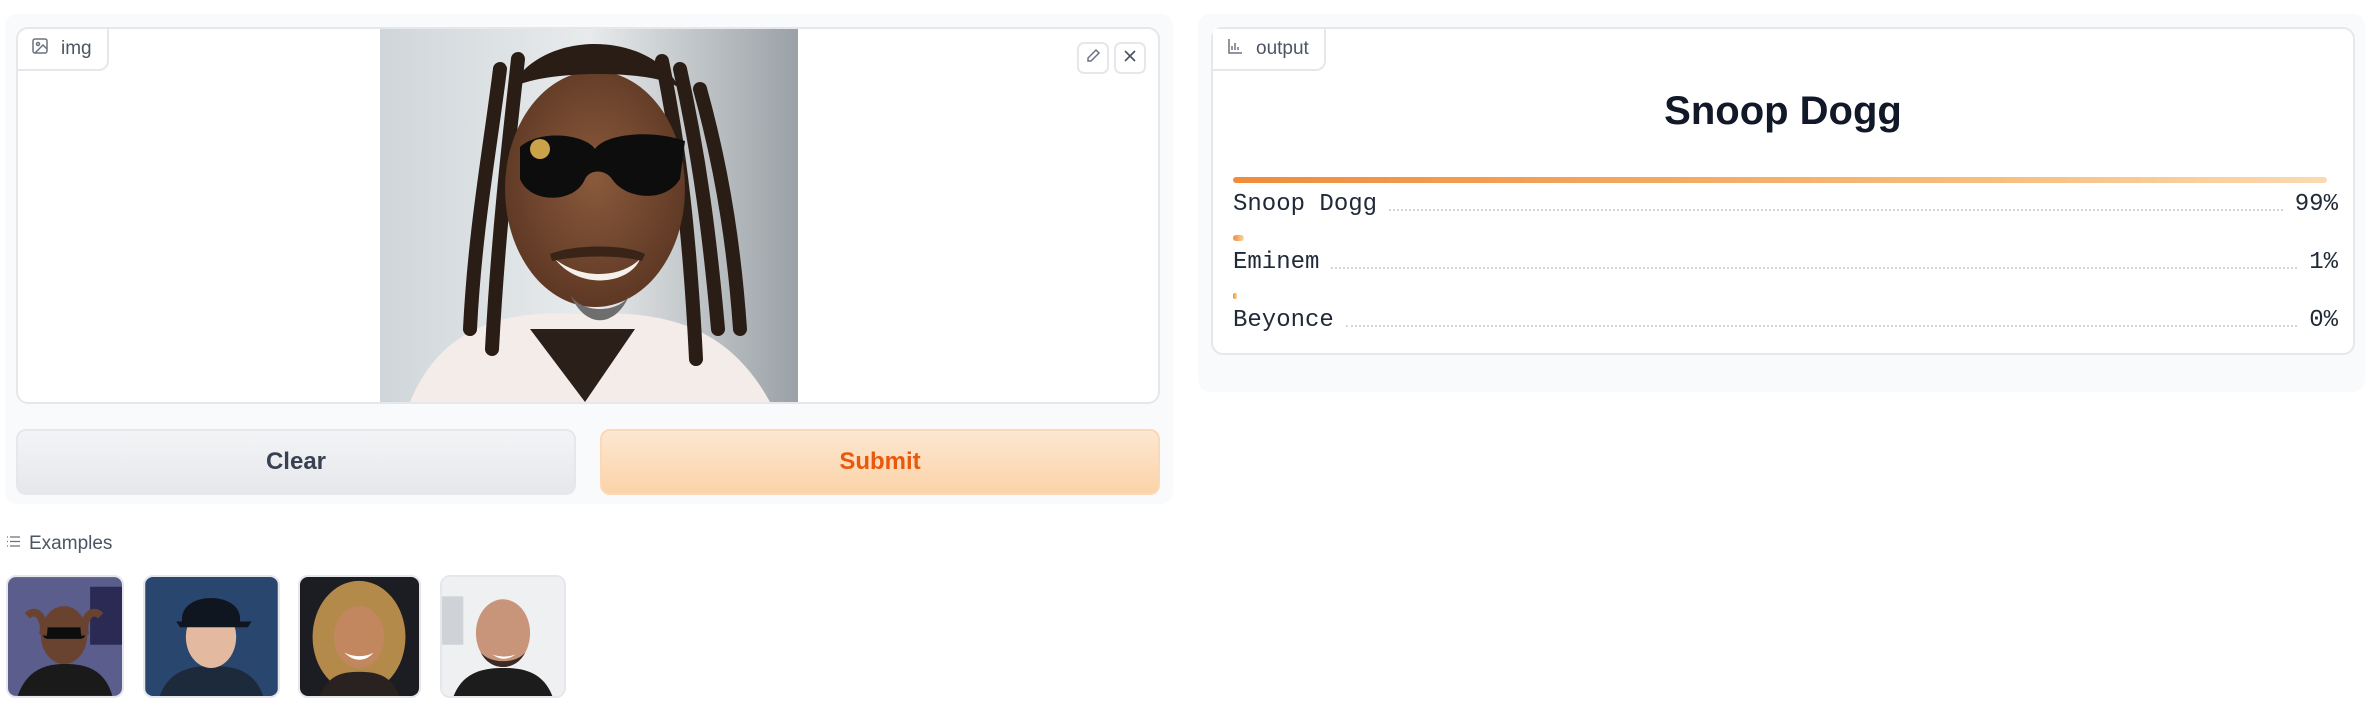 Image resolution: width=2370 pixels, height=712 pixels. Describe the element at coordinates (1283, 320) in the screenshot. I see `confidence-label: Beyonce` at that location.